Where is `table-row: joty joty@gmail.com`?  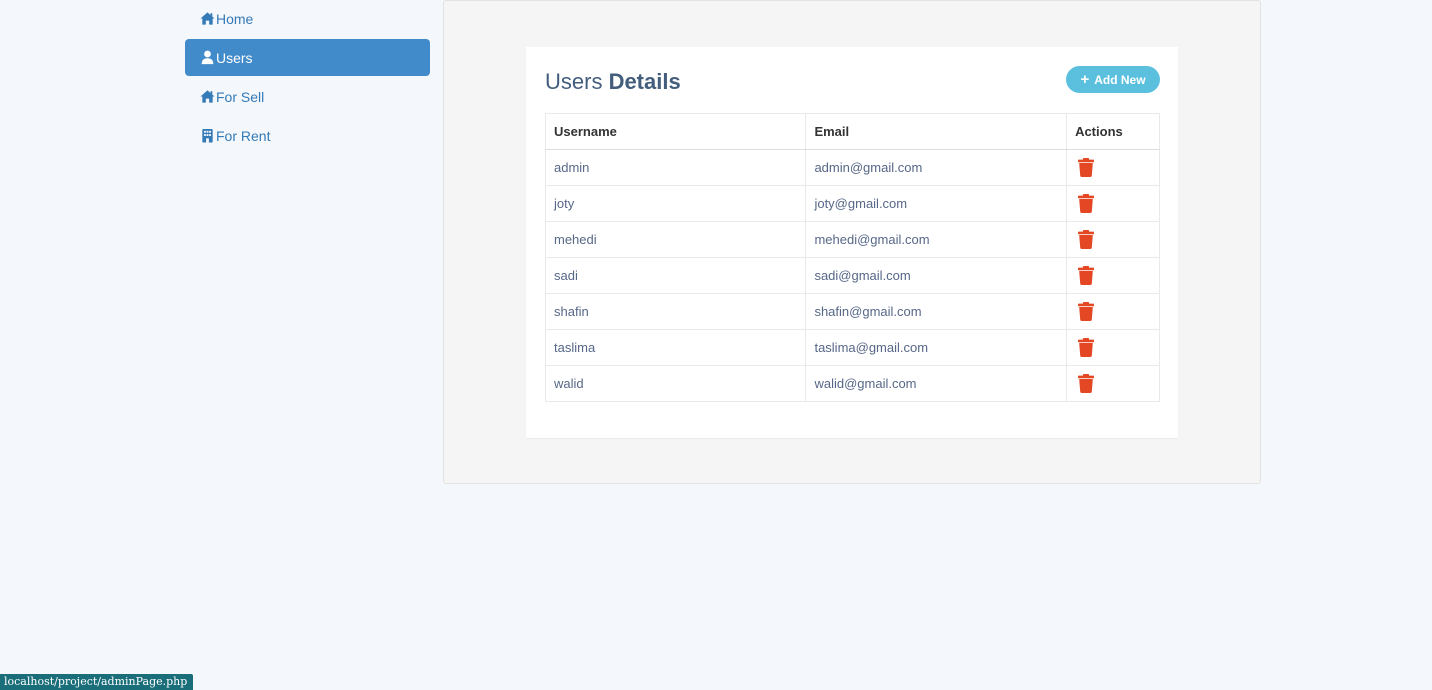 table-row: joty joty@gmail.com is located at coordinates (852, 203).